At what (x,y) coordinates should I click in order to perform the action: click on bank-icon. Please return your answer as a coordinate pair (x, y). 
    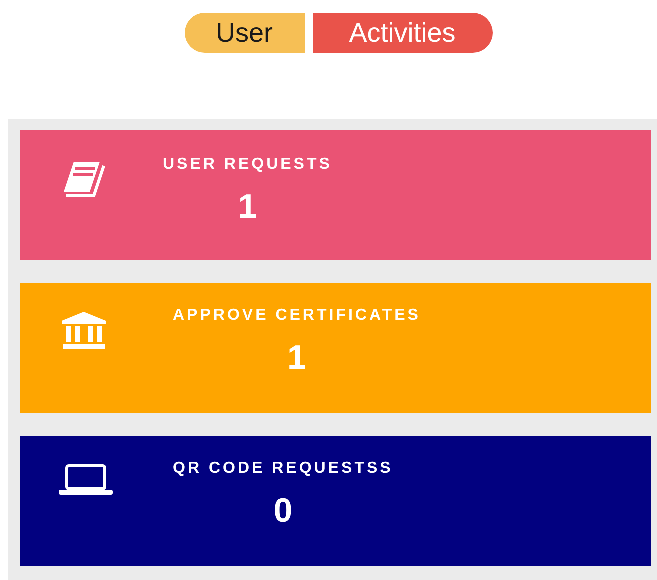
    Looking at the image, I should click on (84, 331).